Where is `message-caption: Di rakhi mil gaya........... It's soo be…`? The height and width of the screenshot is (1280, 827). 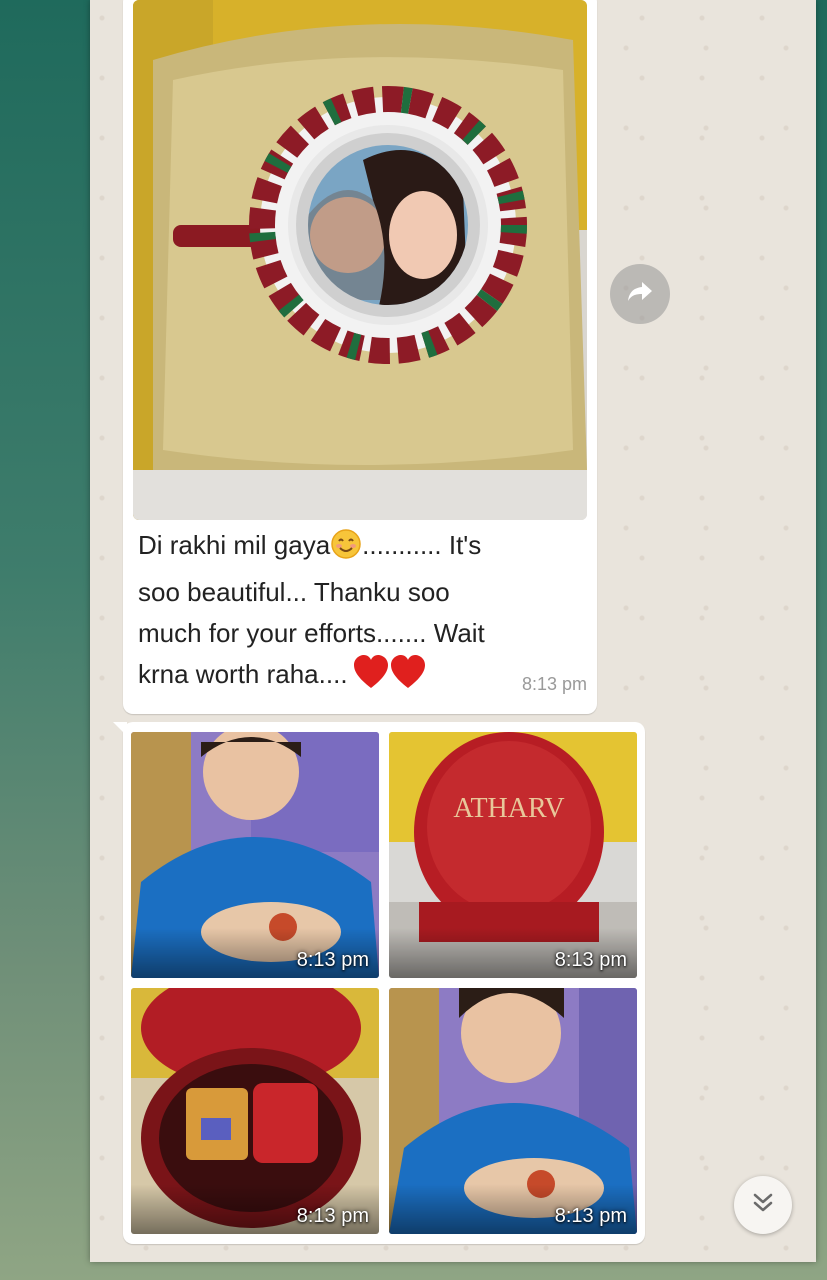 message-caption: Di rakhi mil gaya........... It's soo be… is located at coordinates (360, 614).